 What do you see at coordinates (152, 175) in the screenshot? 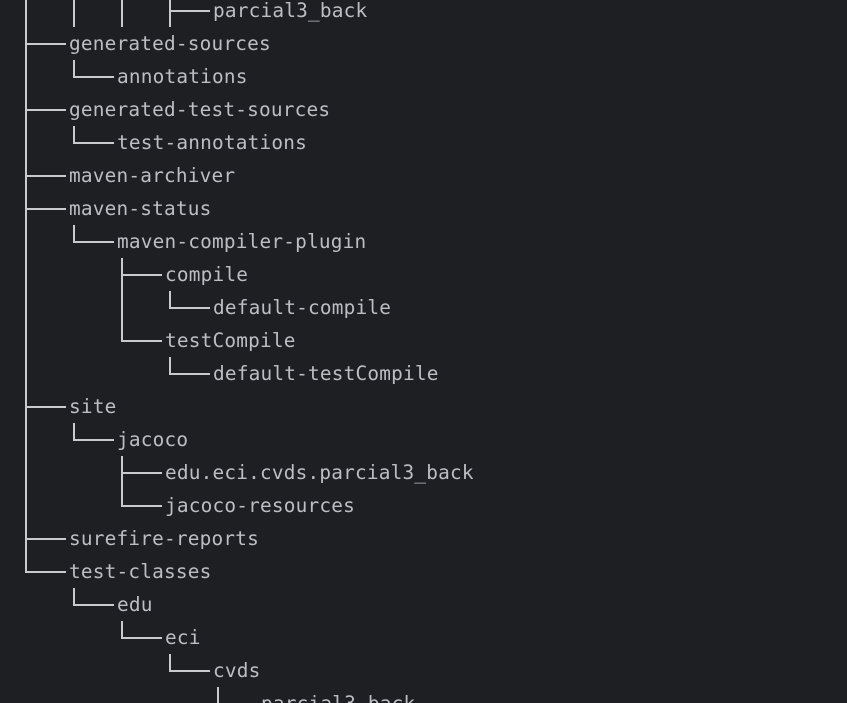
I see `tree-entry-label: maven-archiver` at bounding box center [152, 175].